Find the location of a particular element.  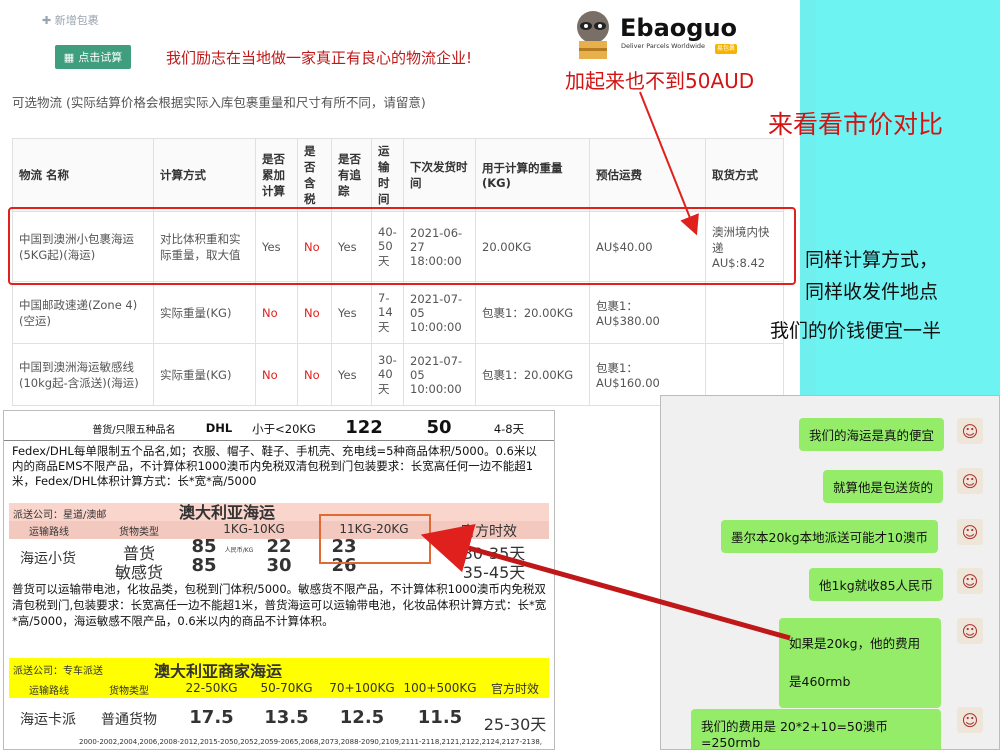

chat-message: 墨尔本20kg本地派送可能才10澳币 is located at coordinates (829, 536).